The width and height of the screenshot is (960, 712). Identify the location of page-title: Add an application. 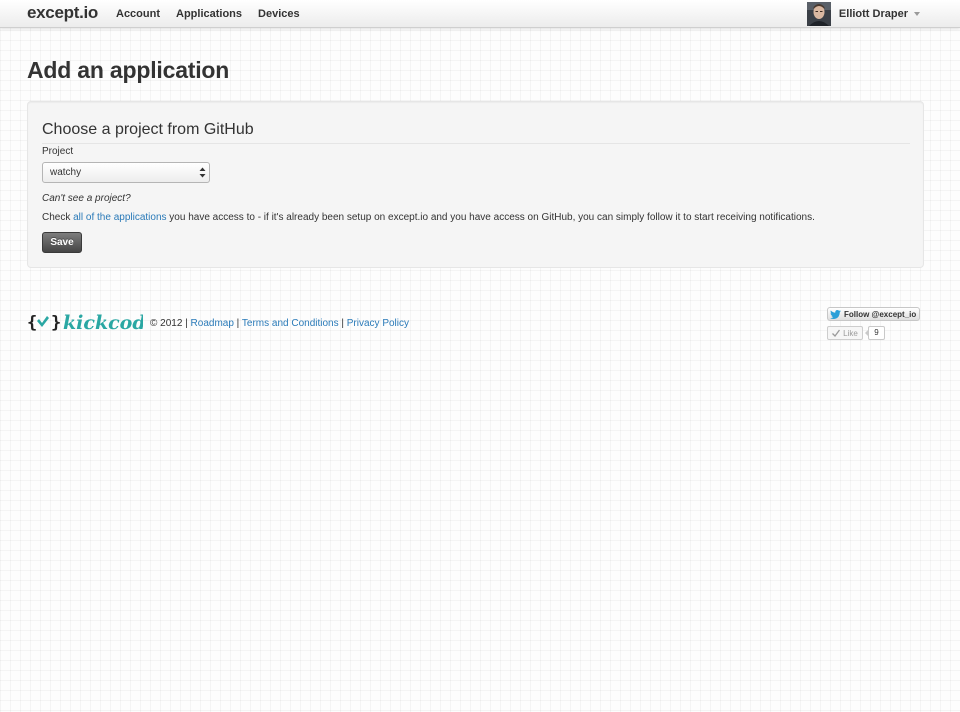
(128, 70).